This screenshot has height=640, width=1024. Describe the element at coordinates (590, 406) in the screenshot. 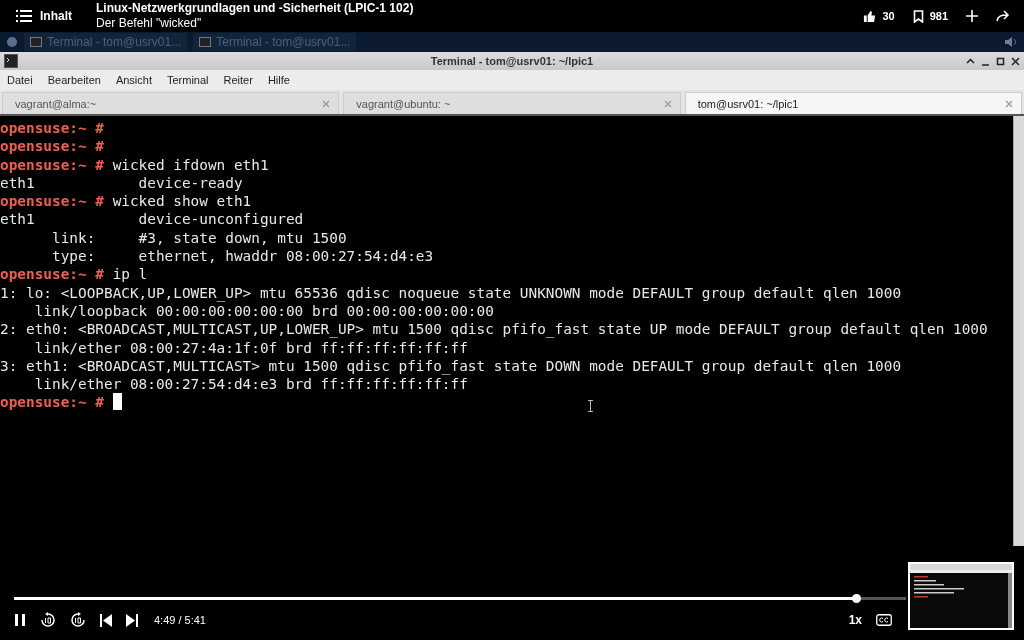

I see `mouse-cursor-icon` at that location.